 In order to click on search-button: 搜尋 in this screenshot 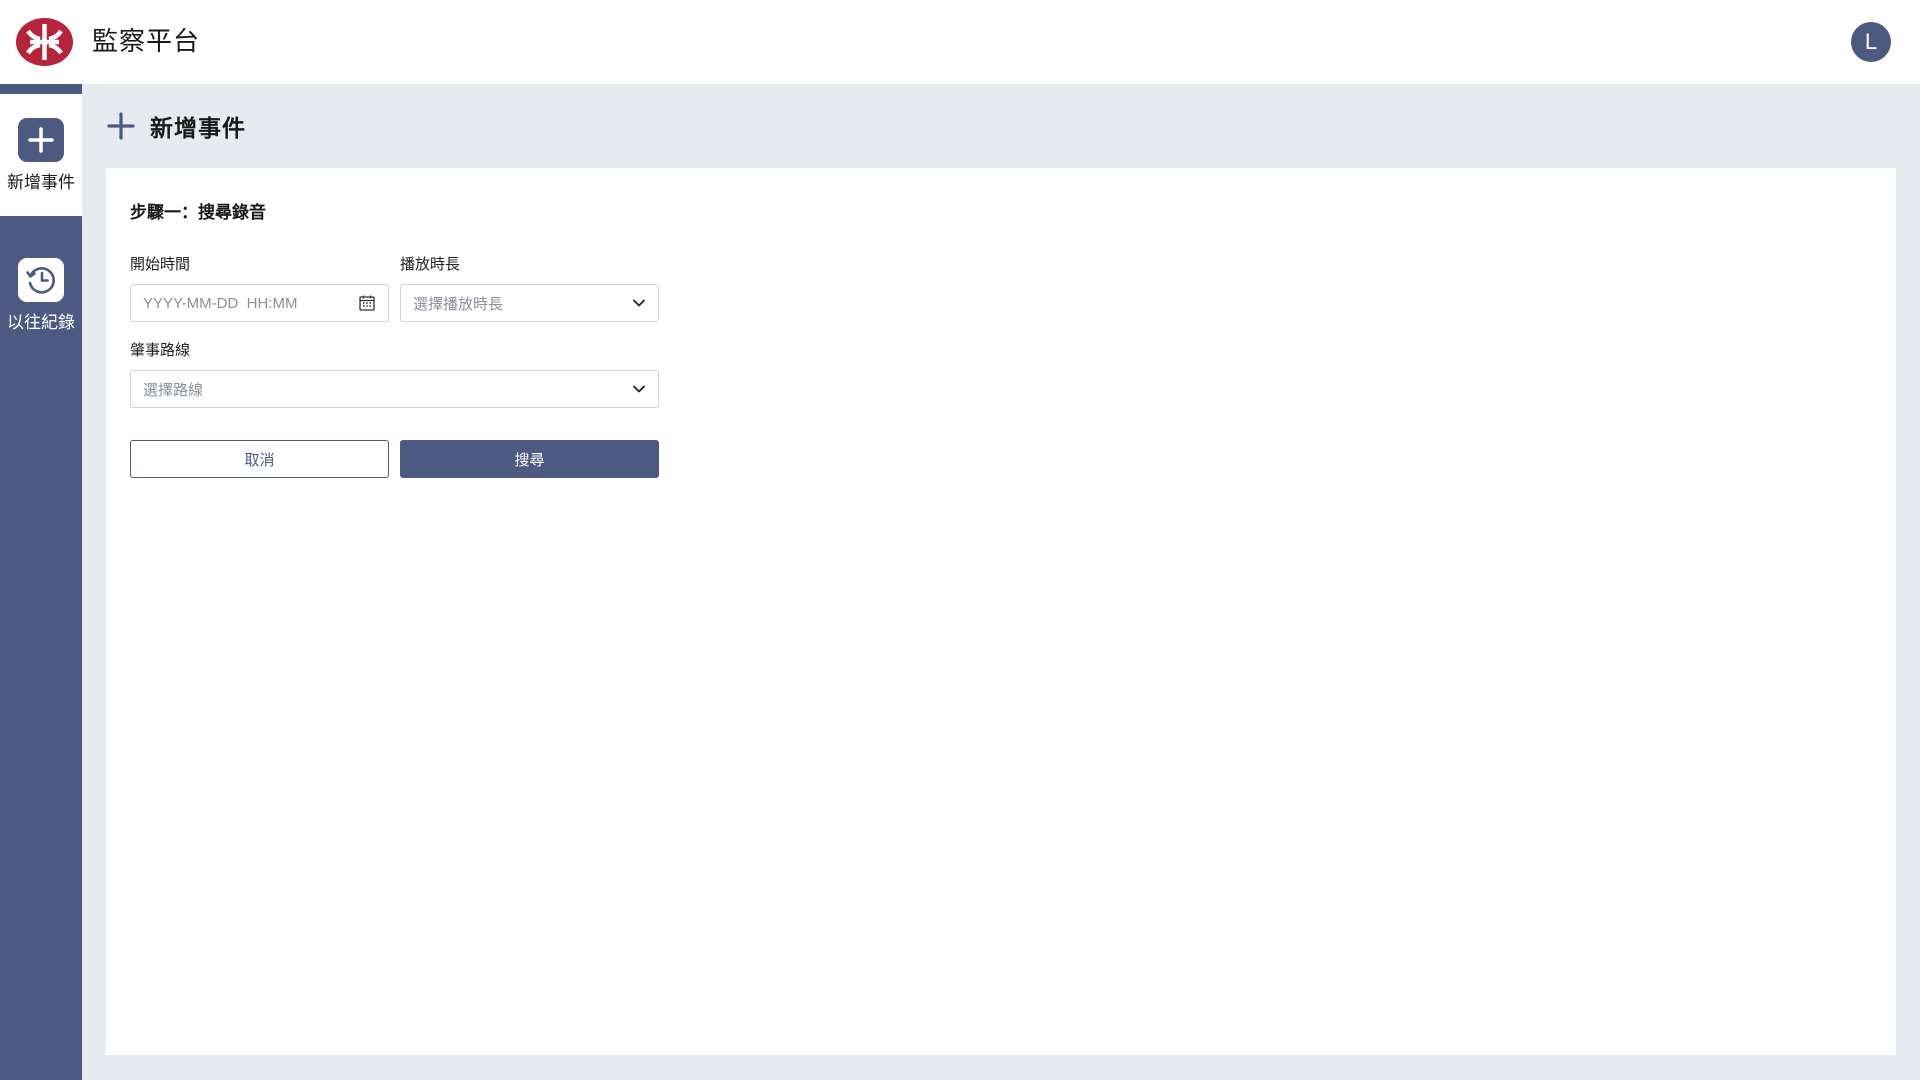, I will do `click(529, 459)`.